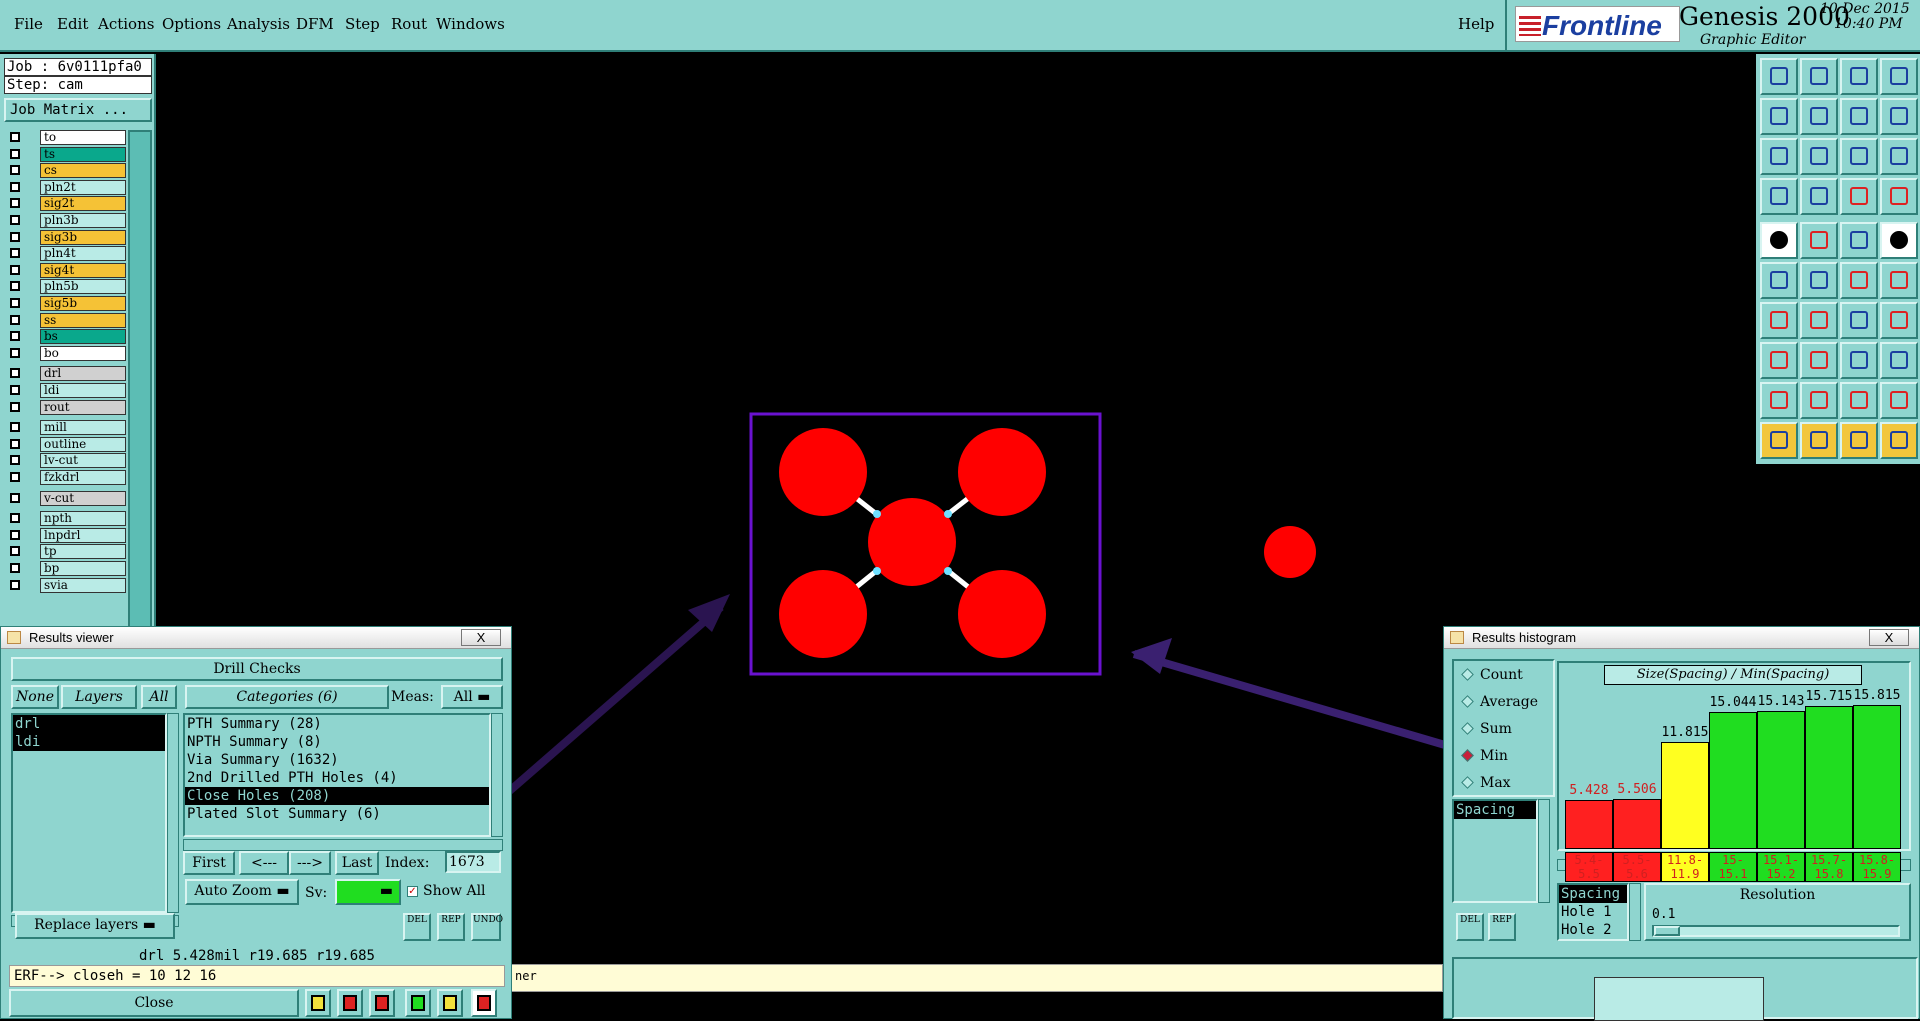  Describe the element at coordinates (83, 552) in the screenshot. I see `layer-name: tp` at that location.